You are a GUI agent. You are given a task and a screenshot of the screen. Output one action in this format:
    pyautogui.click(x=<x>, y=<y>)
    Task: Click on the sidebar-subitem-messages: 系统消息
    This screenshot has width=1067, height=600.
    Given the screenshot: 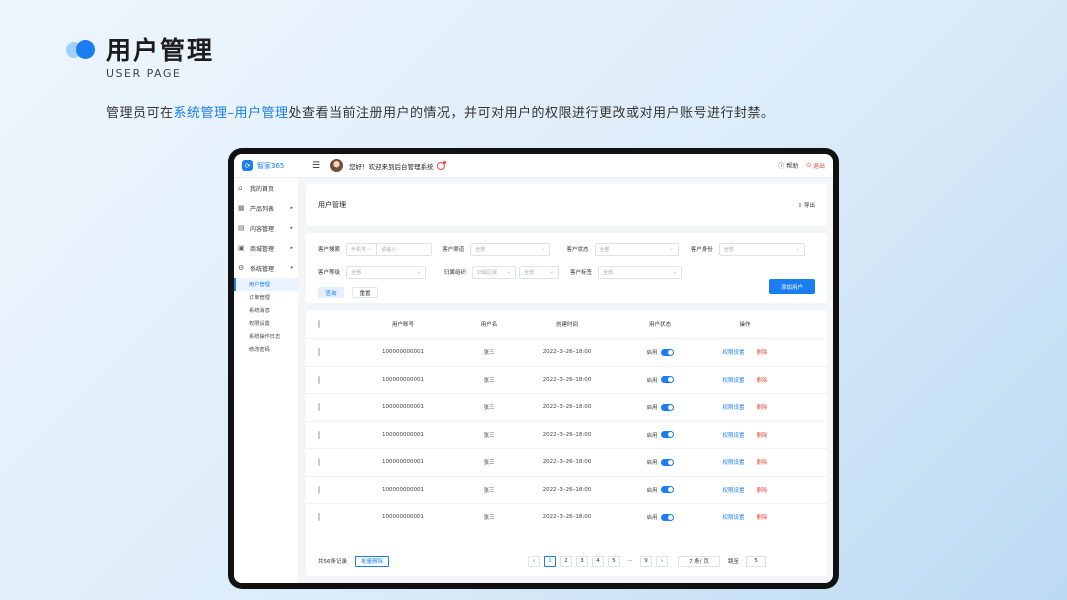 What is the action you would take?
    pyautogui.click(x=266, y=310)
    